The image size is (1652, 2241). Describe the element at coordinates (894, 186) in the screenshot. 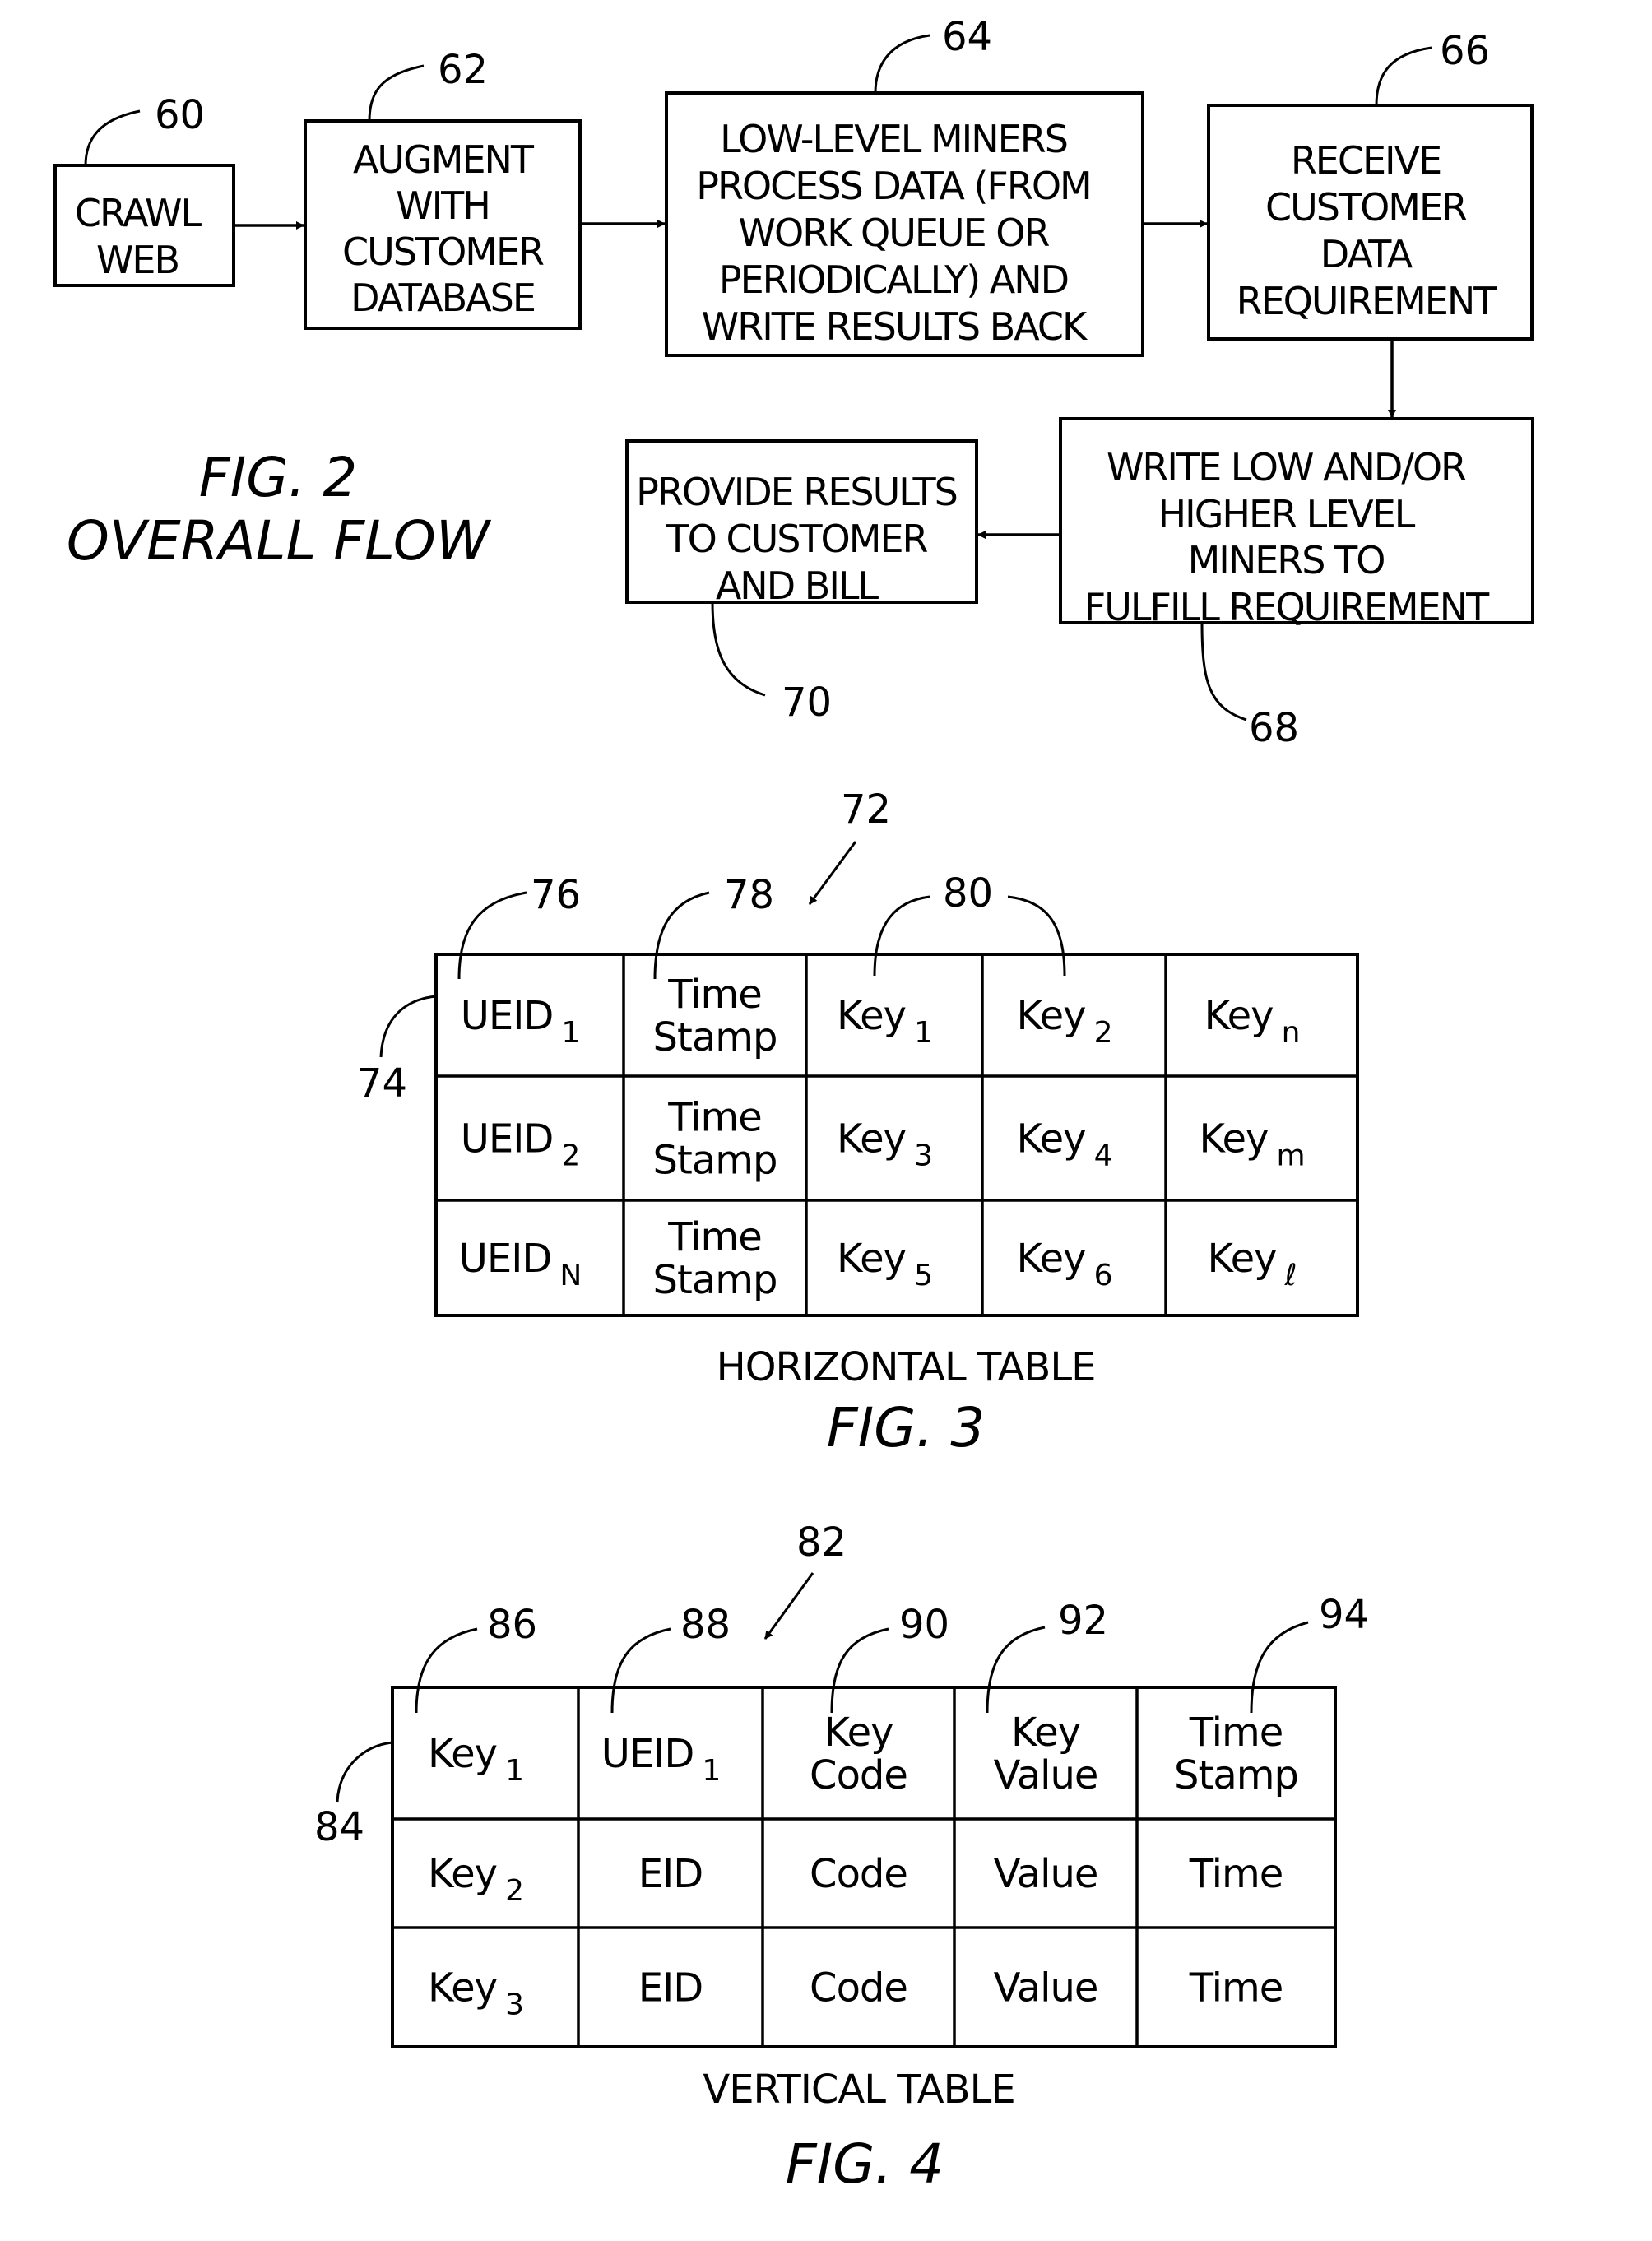

I see `step-line: PROCESS DATA (FROM` at that location.